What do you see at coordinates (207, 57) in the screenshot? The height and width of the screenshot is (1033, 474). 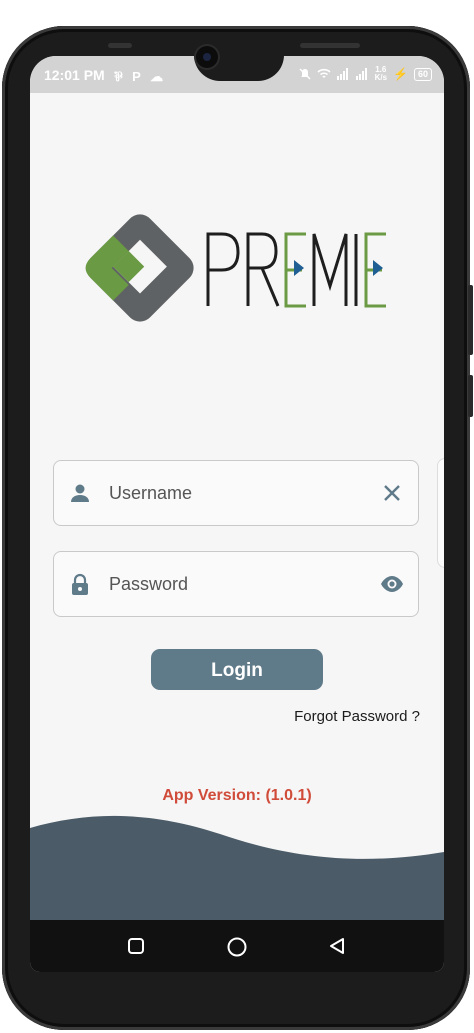 I see `front-camera` at bounding box center [207, 57].